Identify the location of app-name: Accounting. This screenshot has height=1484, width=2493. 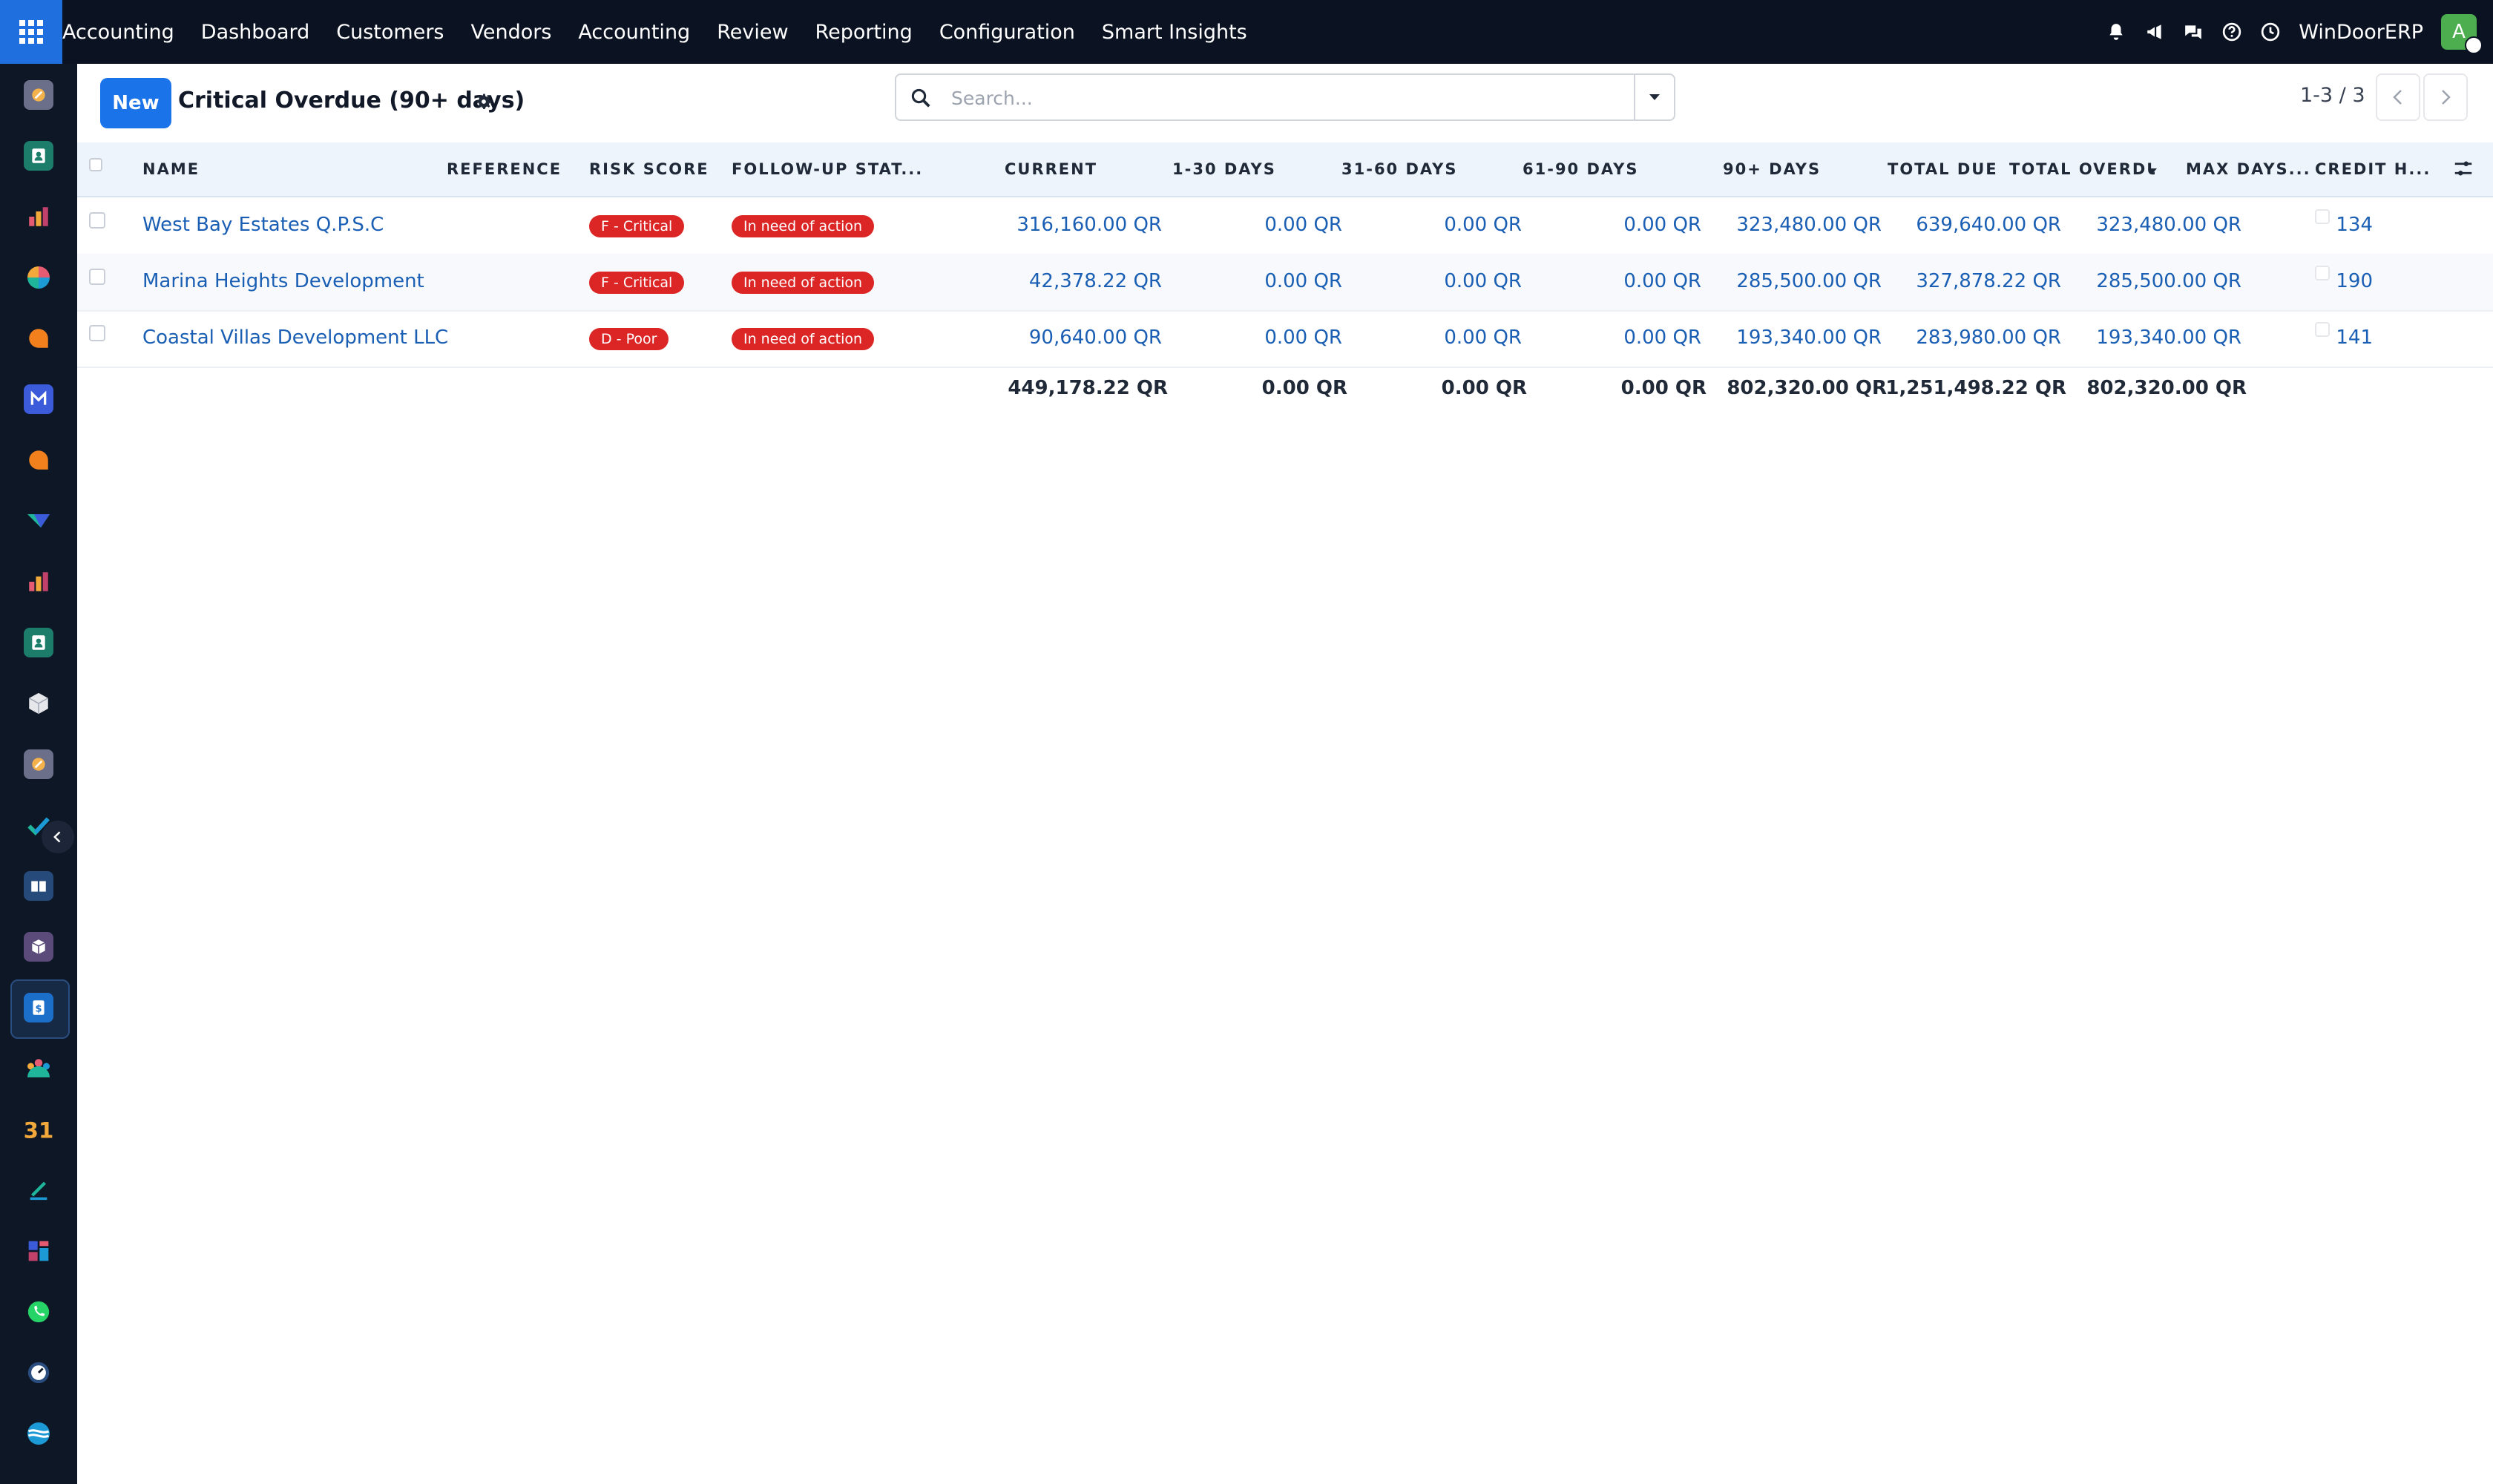
(118, 32).